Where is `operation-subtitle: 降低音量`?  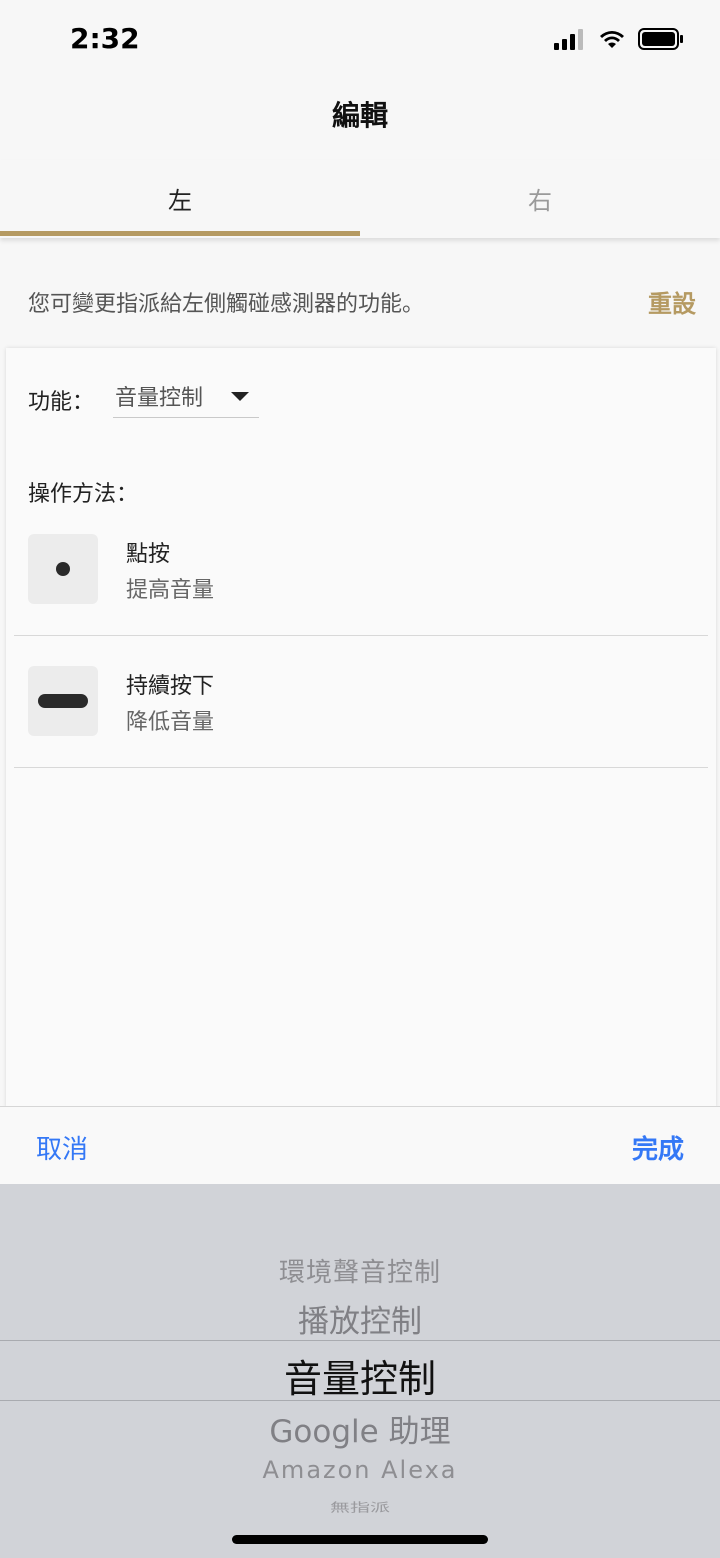 operation-subtitle: 降低音量 is located at coordinates (170, 722).